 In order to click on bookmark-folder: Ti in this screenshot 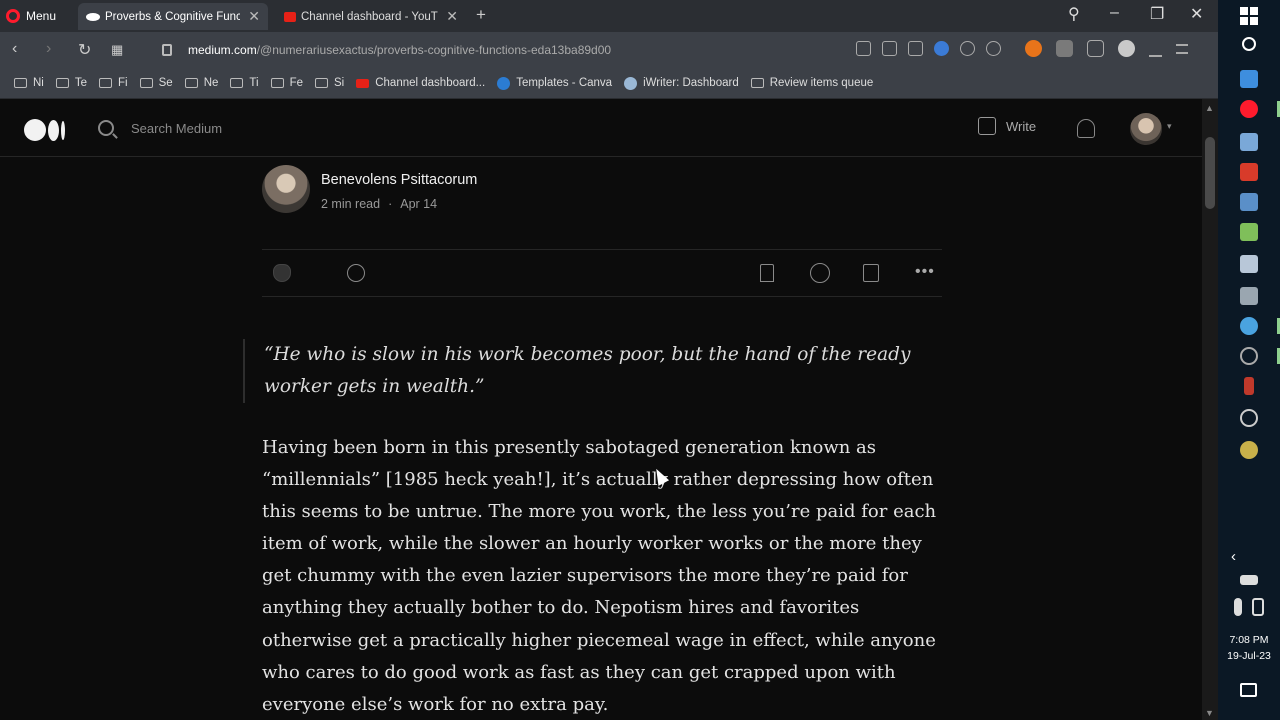, I will do `click(244, 83)`.